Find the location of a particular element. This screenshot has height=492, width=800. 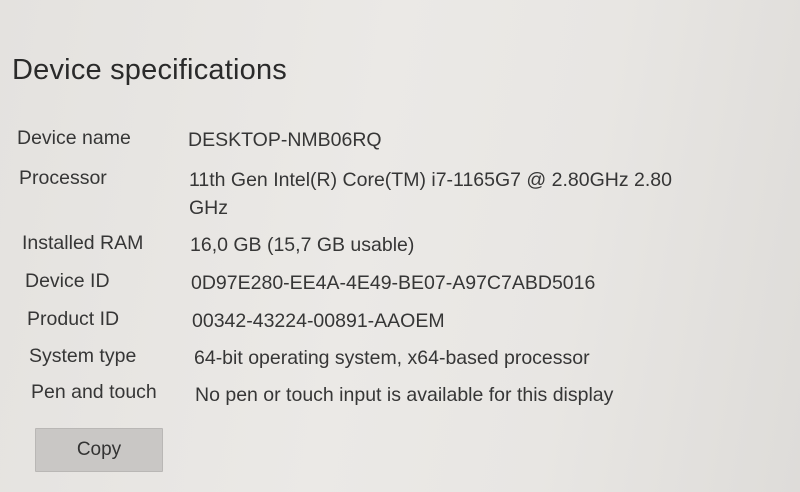

spec-value: 16,0 GB (15,7 GB usable) is located at coordinates (302, 245).